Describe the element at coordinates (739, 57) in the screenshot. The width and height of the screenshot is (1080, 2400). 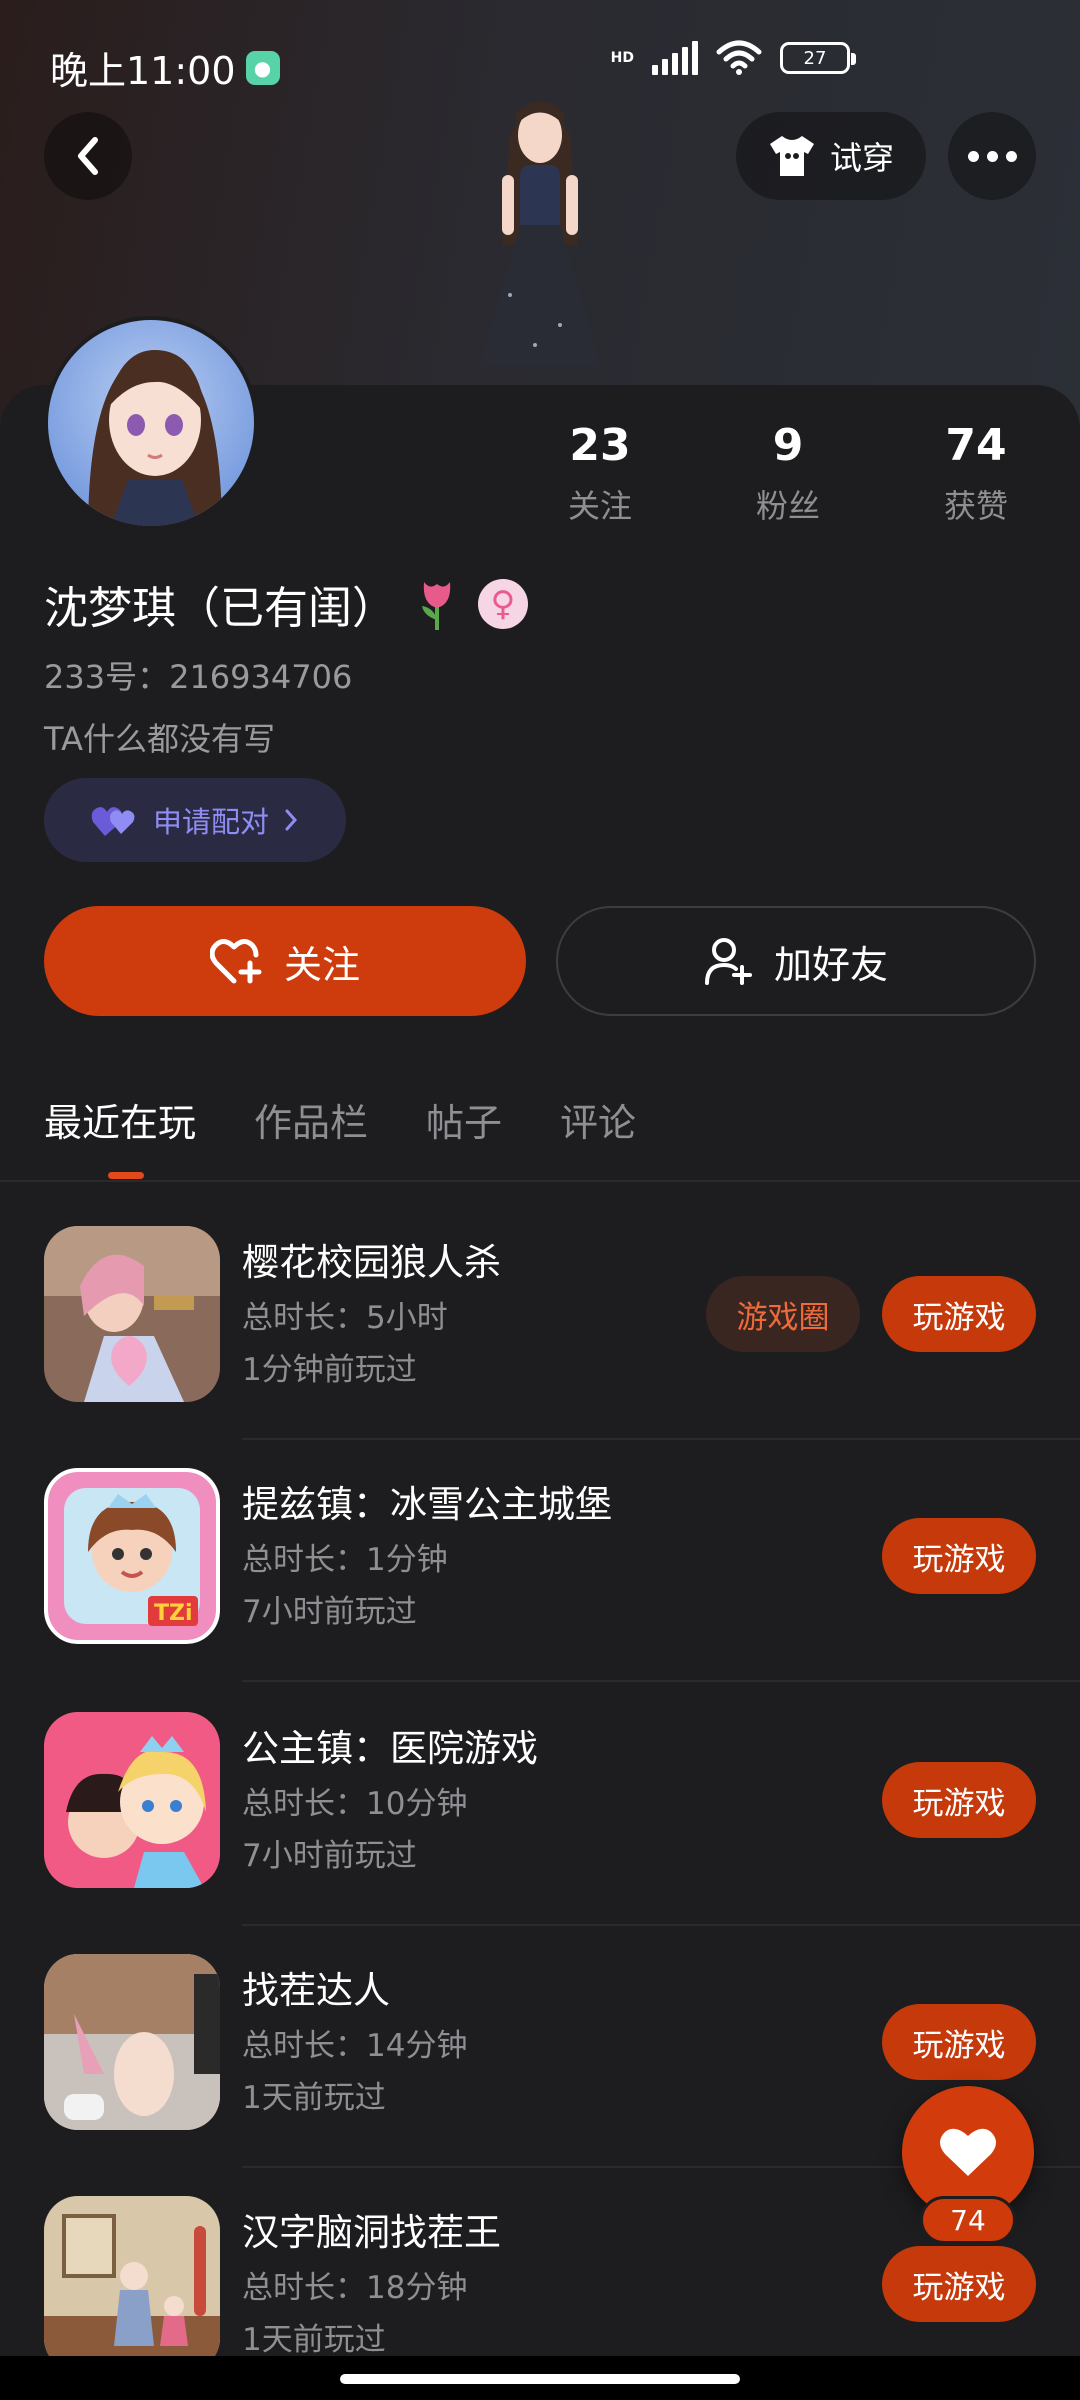
I see `wifi-icon` at that location.